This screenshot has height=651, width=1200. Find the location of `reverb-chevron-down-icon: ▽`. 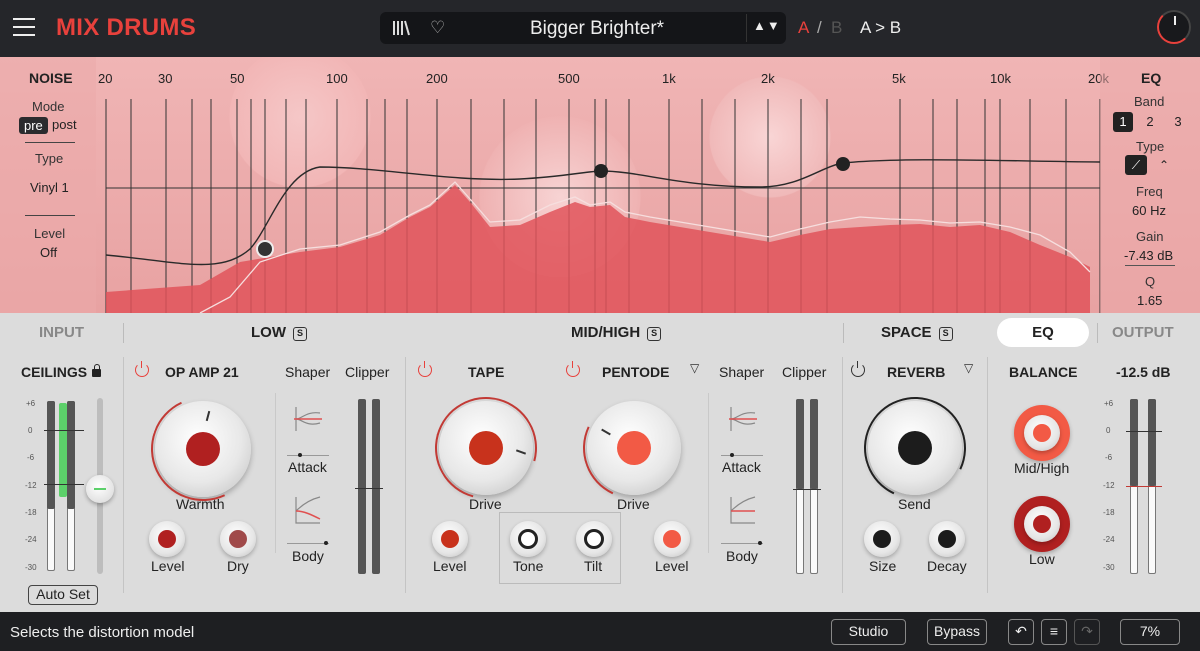

reverb-chevron-down-icon: ▽ is located at coordinates (968, 368).